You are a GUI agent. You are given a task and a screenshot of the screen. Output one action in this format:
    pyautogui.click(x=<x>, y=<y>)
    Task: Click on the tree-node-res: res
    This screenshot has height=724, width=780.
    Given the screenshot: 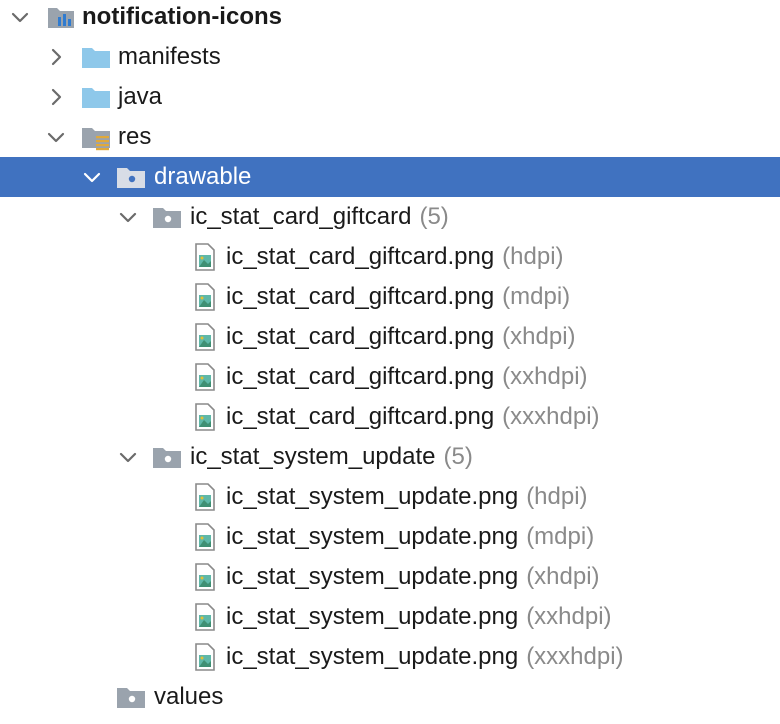 What is the action you would take?
    pyautogui.click(x=390, y=137)
    